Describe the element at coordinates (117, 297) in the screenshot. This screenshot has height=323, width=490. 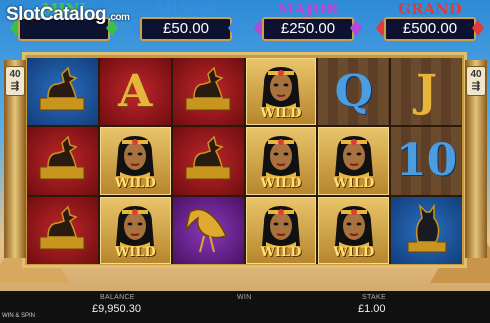
I see `balance-label: BALANCE` at that location.